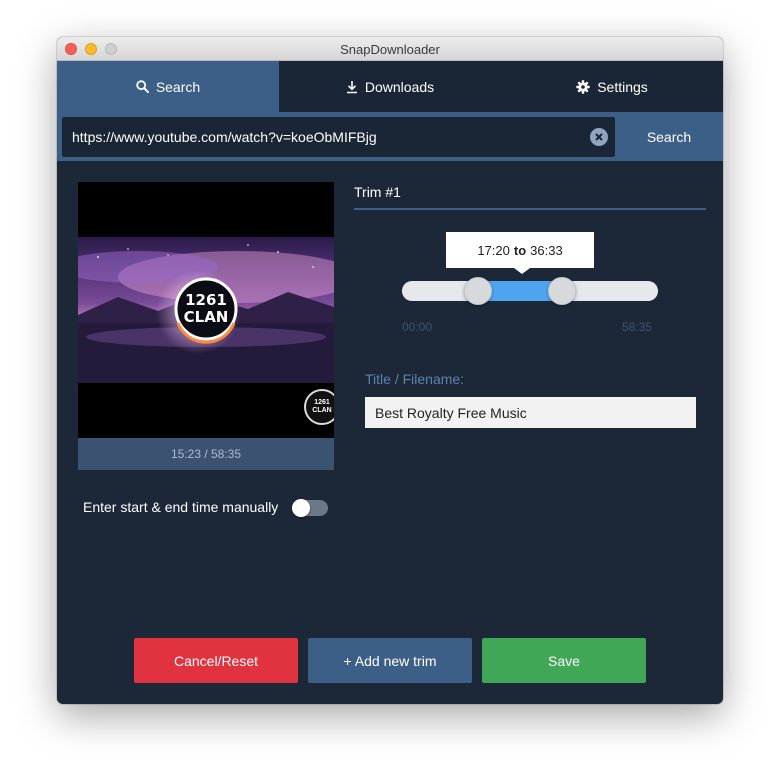 The image size is (780, 780). Describe the element at coordinates (181, 507) in the screenshot. I see `manual-time-label: Enter start & end time manually` at that location.